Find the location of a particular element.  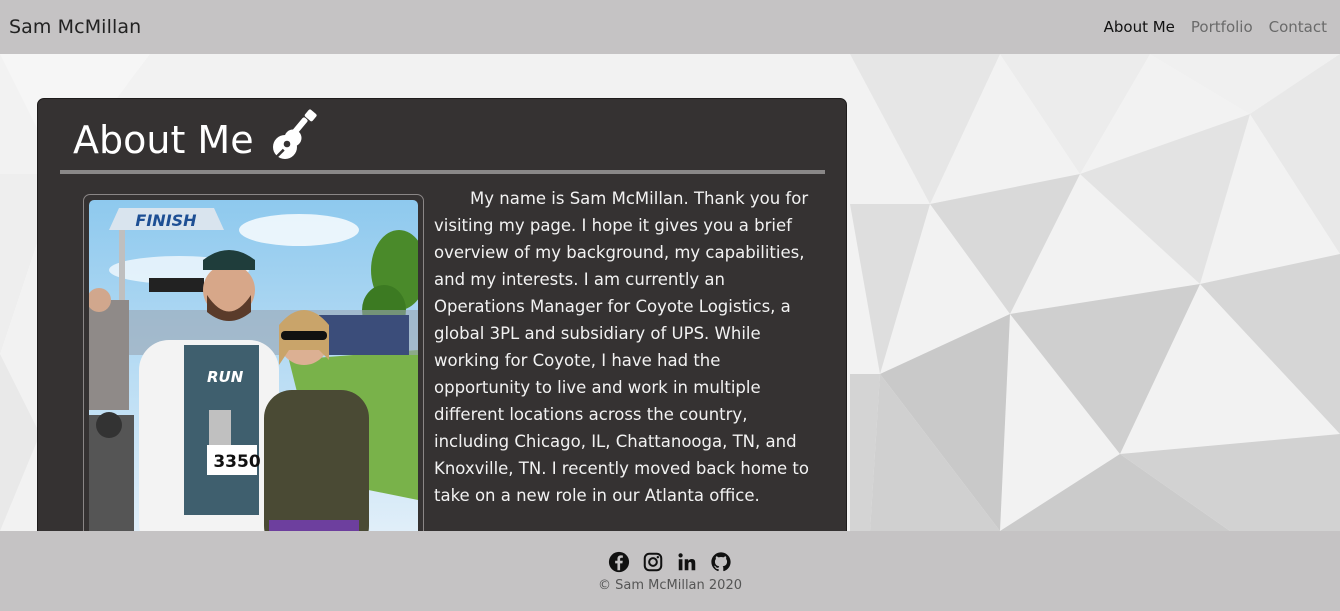

about-title: About Me is located at coordinates (163, 140).